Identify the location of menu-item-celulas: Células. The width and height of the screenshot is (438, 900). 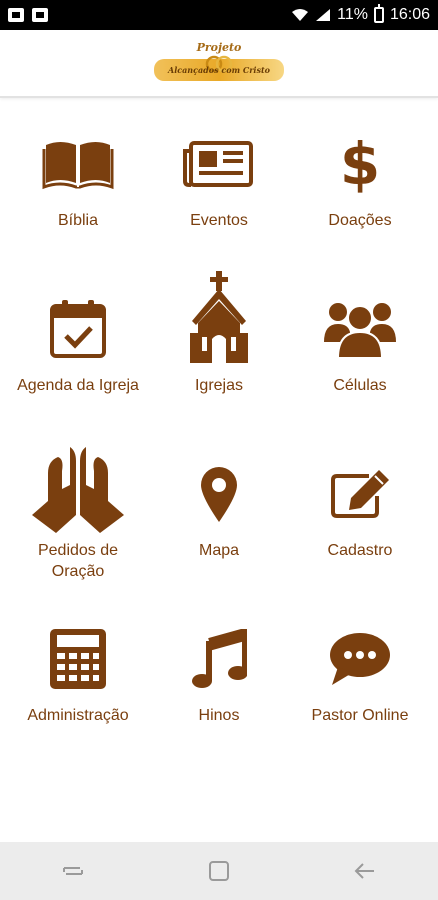
(360, 347).